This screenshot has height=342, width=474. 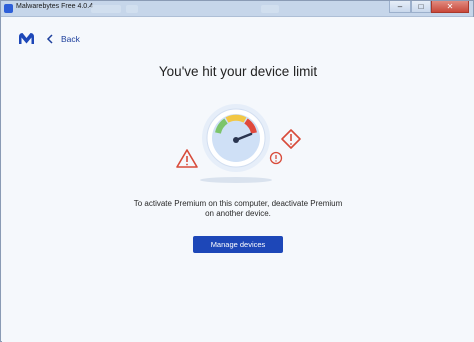 I want to click on minimize-button: –, so click(x=400, y=7).